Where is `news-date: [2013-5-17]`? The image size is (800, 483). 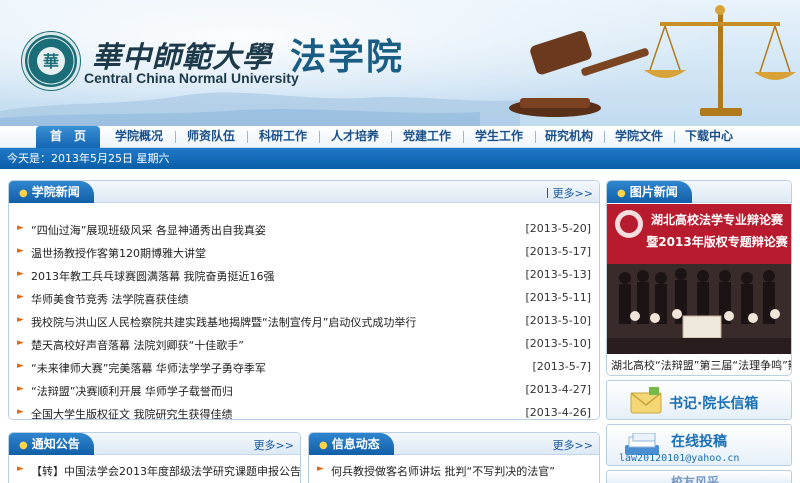
news-date: [2013-5-17] is located at coordinates (558, 251).